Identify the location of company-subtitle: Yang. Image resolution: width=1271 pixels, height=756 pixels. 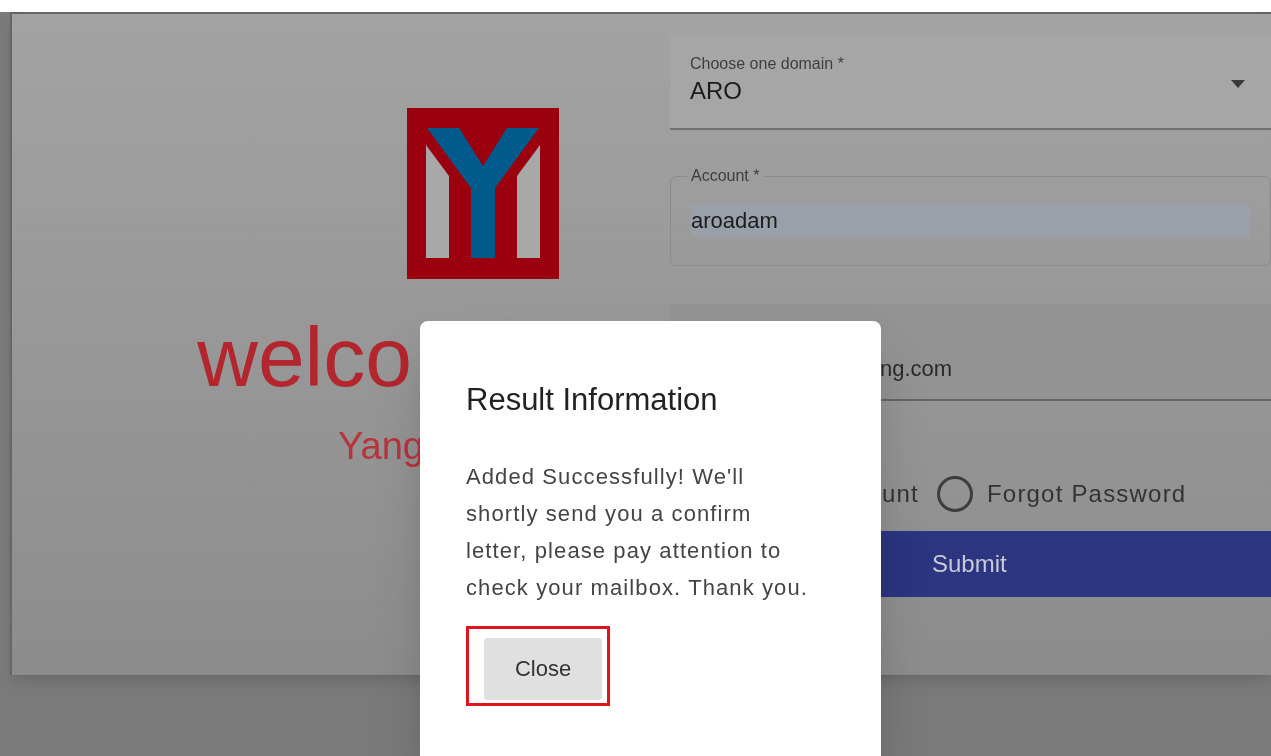
(381, 446).